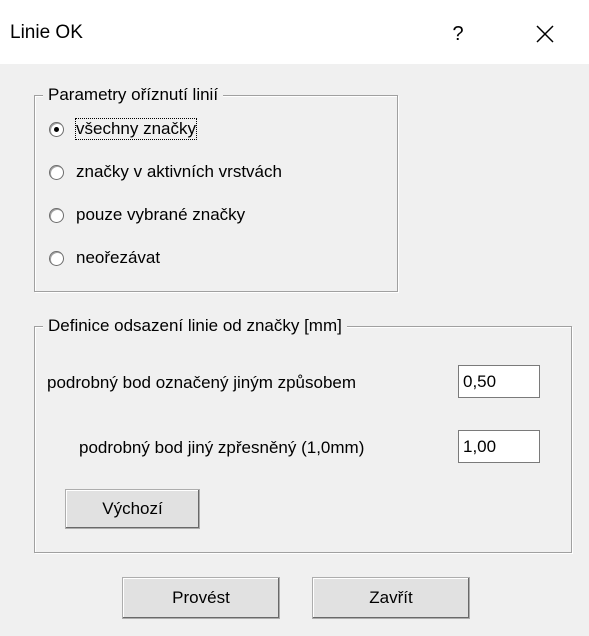 The width and height of the screenshot is (589, 636). I want to click on offset-input-refined: 1,00, so click(499, 446).